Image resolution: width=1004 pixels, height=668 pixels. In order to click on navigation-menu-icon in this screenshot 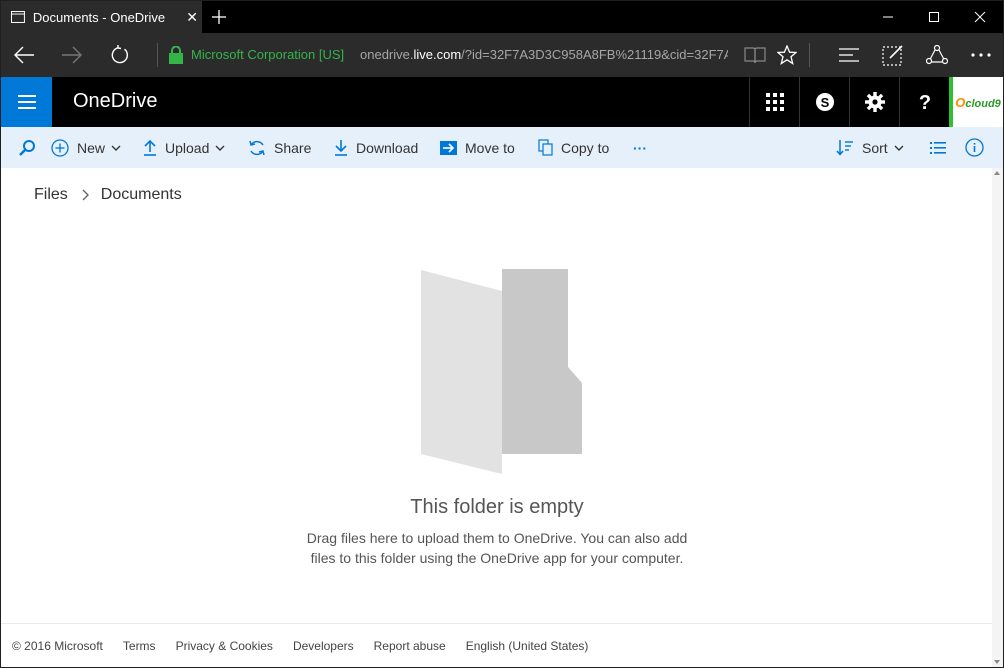, I will do `click(26, 102)`.